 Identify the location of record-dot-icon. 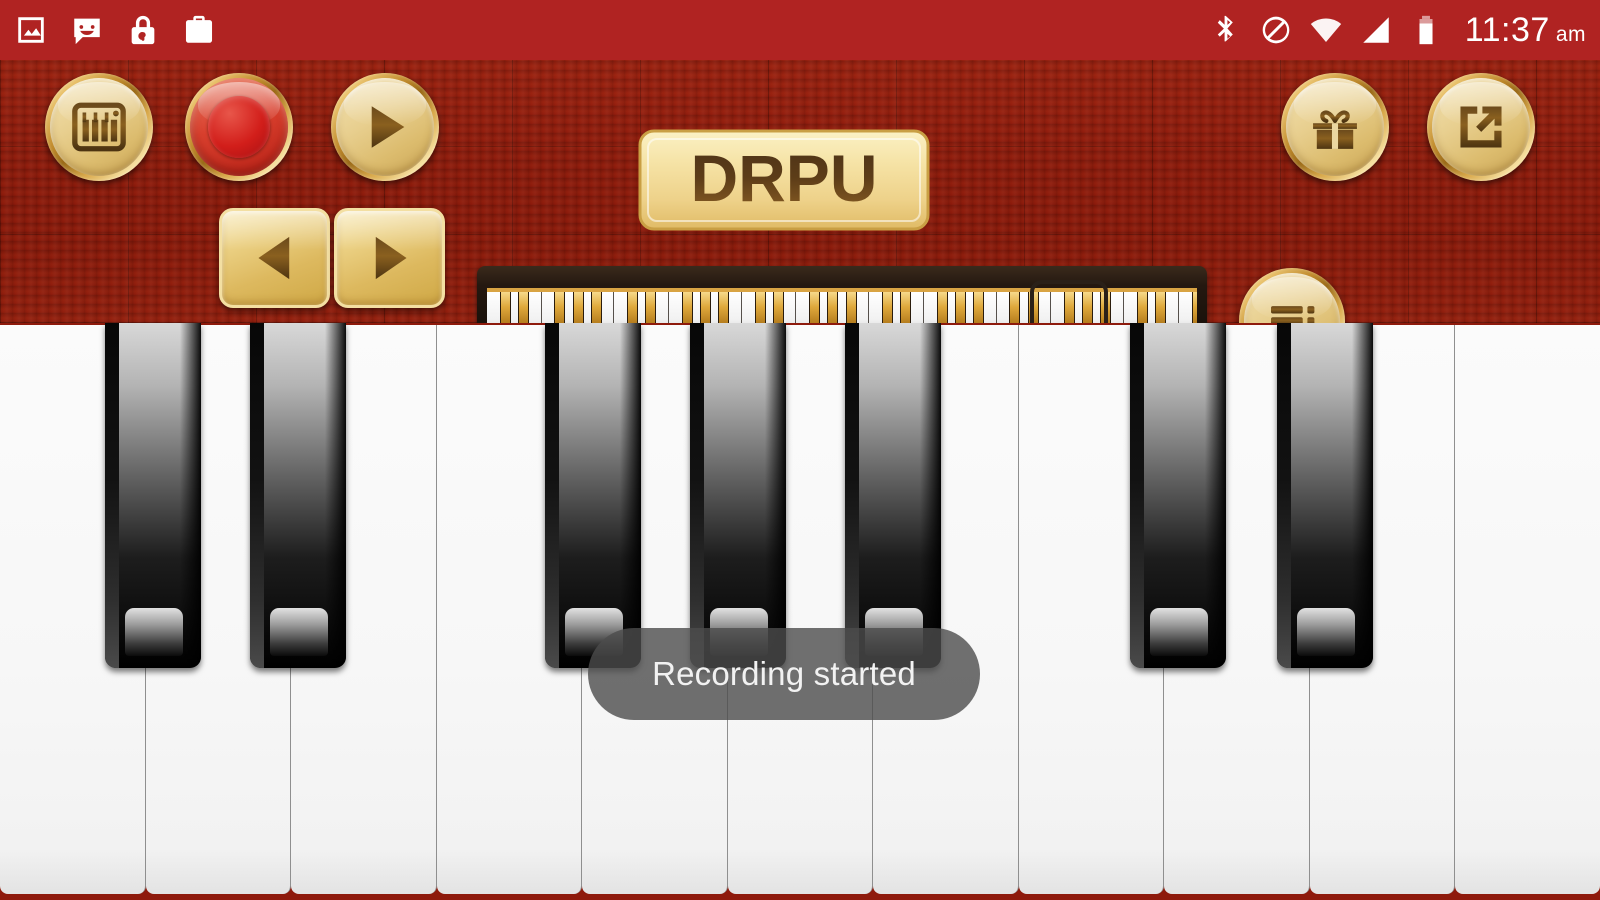
(239, 127).